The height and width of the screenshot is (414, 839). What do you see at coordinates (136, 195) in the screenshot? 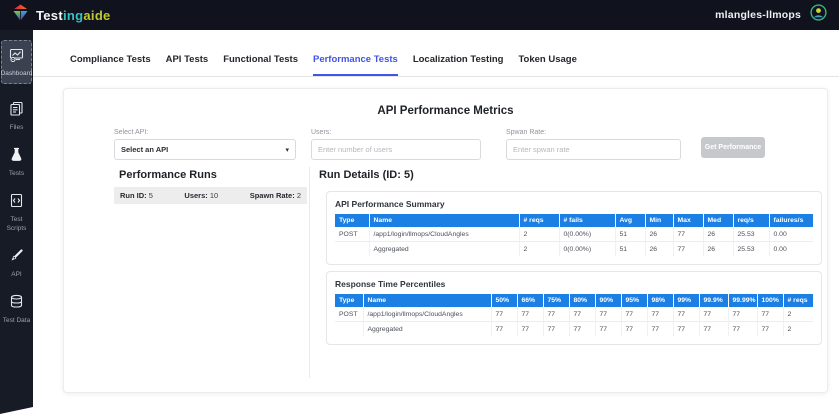
I see `run-id-cell: Run ID: 5` at bounding box center [136, 195].